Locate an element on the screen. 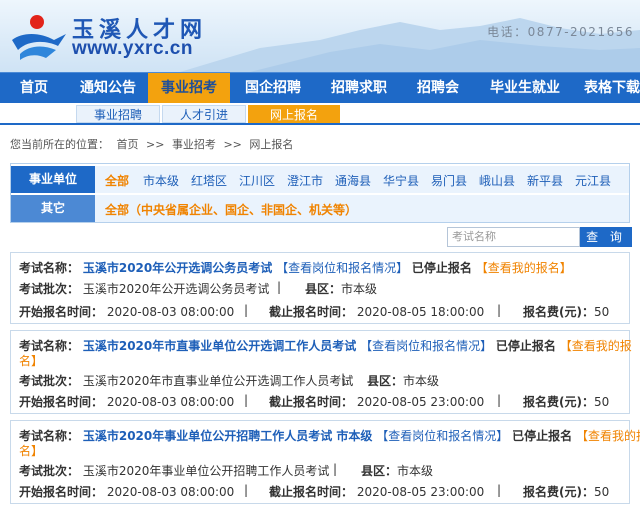 This screenshot has width=640, height=510. subnav-item-online-registration: 网上报名 is located at coordinates (294, 114).